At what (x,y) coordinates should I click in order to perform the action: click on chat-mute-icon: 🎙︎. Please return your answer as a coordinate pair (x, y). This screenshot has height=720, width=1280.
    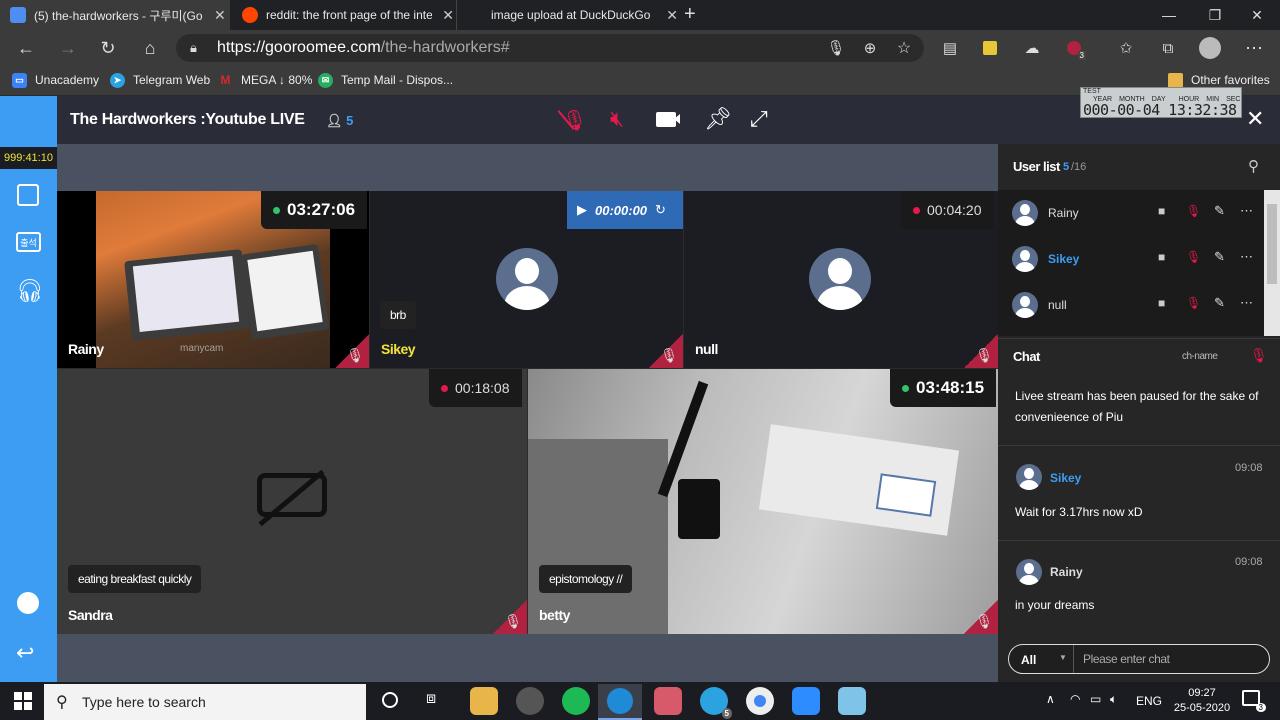
    Looking at the image, I should click on (1259, 355).